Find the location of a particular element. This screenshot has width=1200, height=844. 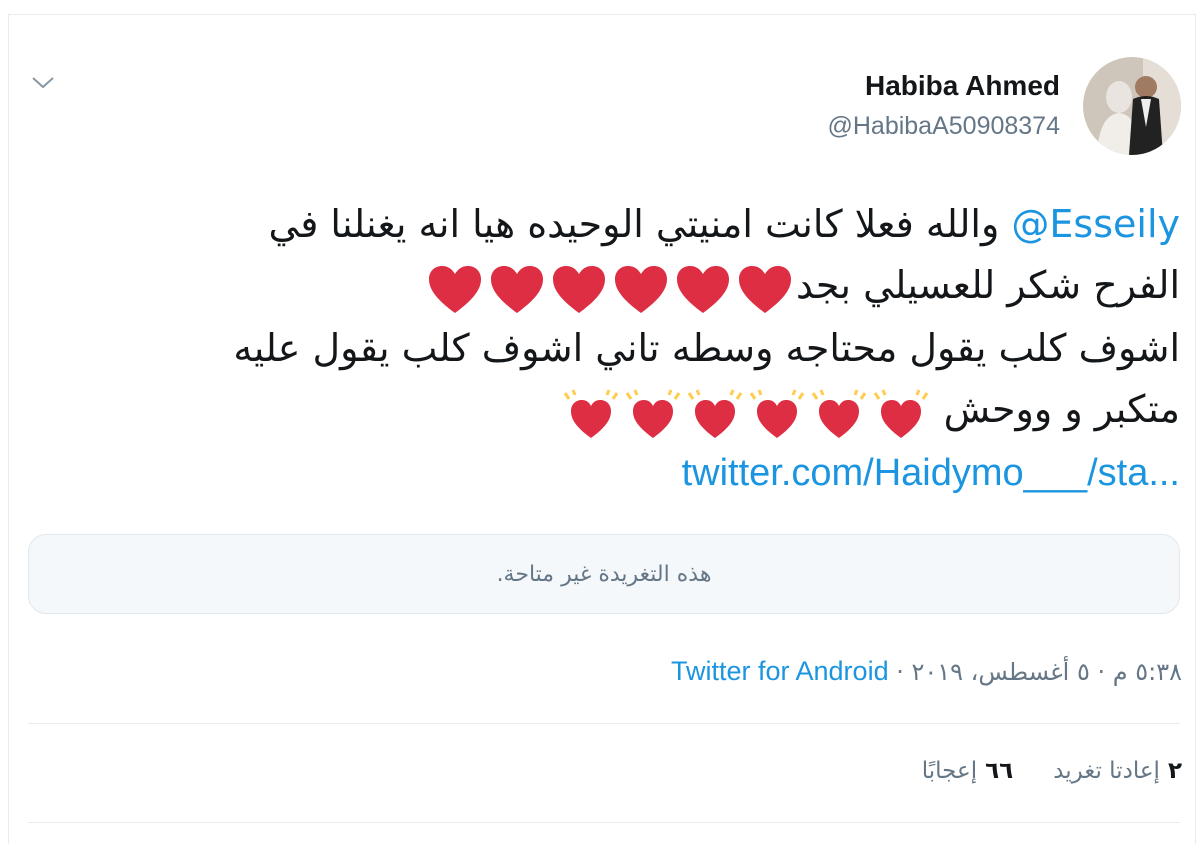

unavailable-text: هذه التغريدة غير متاحة. is located at coordinates (604, 574).